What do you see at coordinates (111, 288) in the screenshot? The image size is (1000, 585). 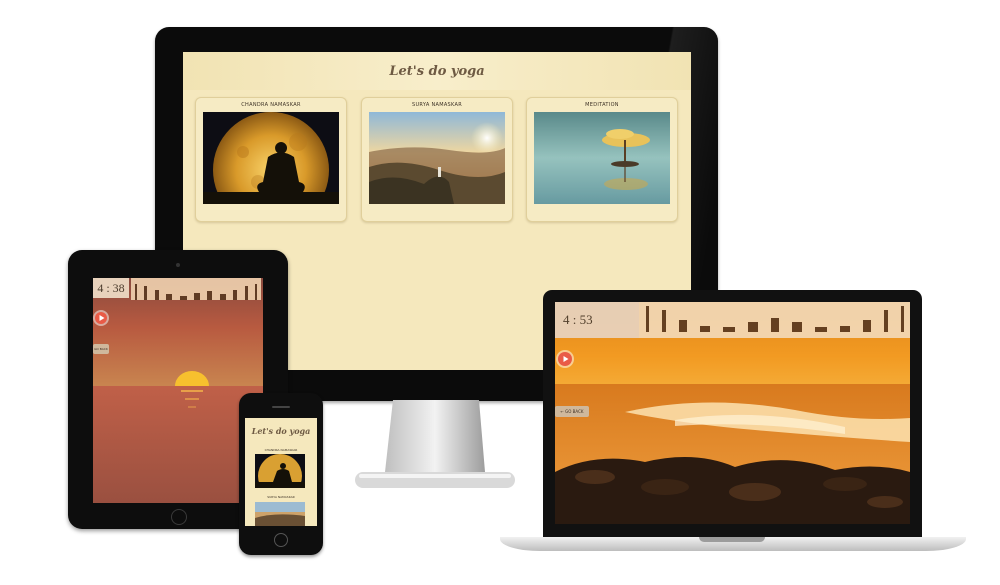 I see `timer-display: 4 : 38` at bounding box center [111, 288].